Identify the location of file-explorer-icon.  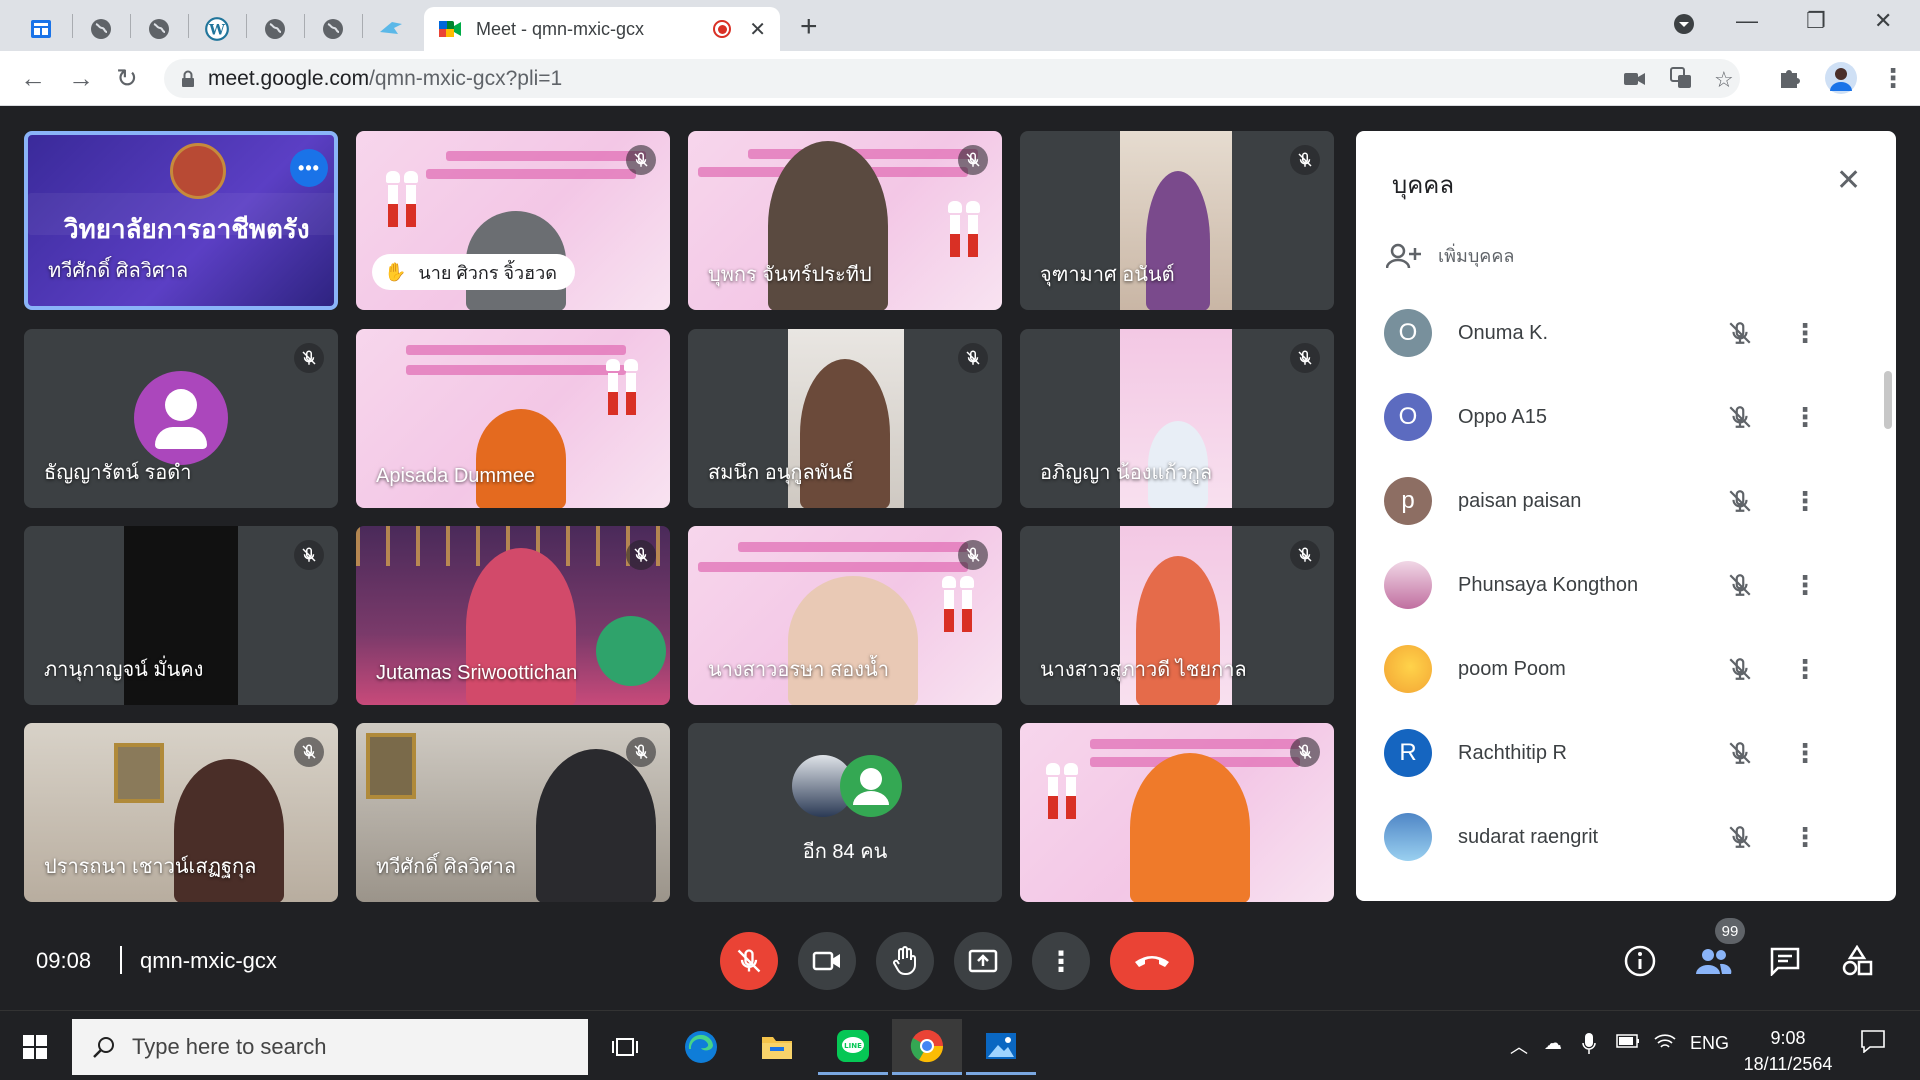
(777, 1047).